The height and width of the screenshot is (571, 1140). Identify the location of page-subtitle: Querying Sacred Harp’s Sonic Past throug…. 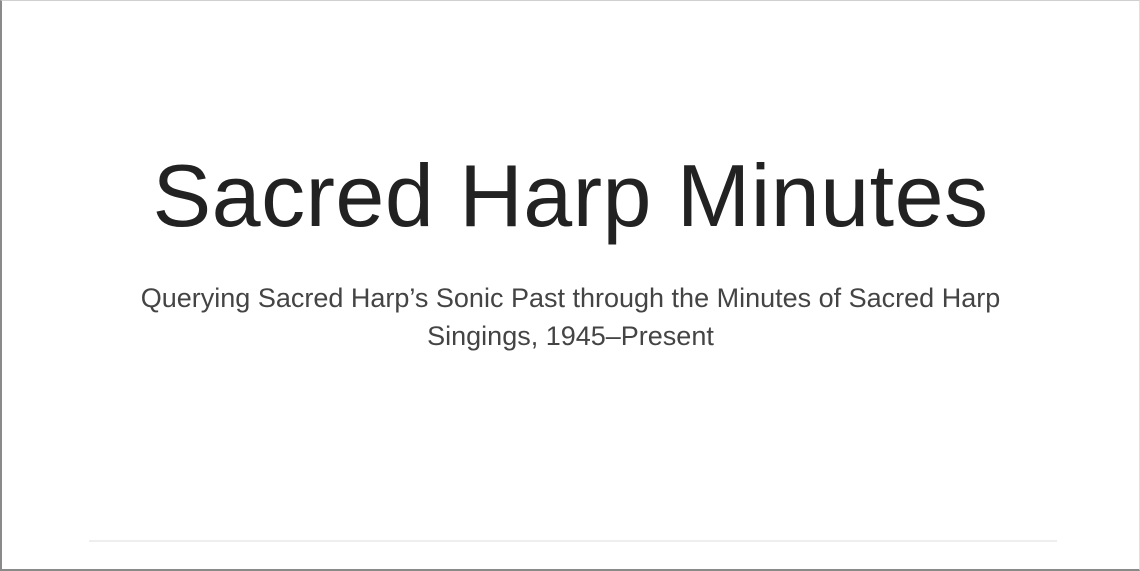
(570, 317).